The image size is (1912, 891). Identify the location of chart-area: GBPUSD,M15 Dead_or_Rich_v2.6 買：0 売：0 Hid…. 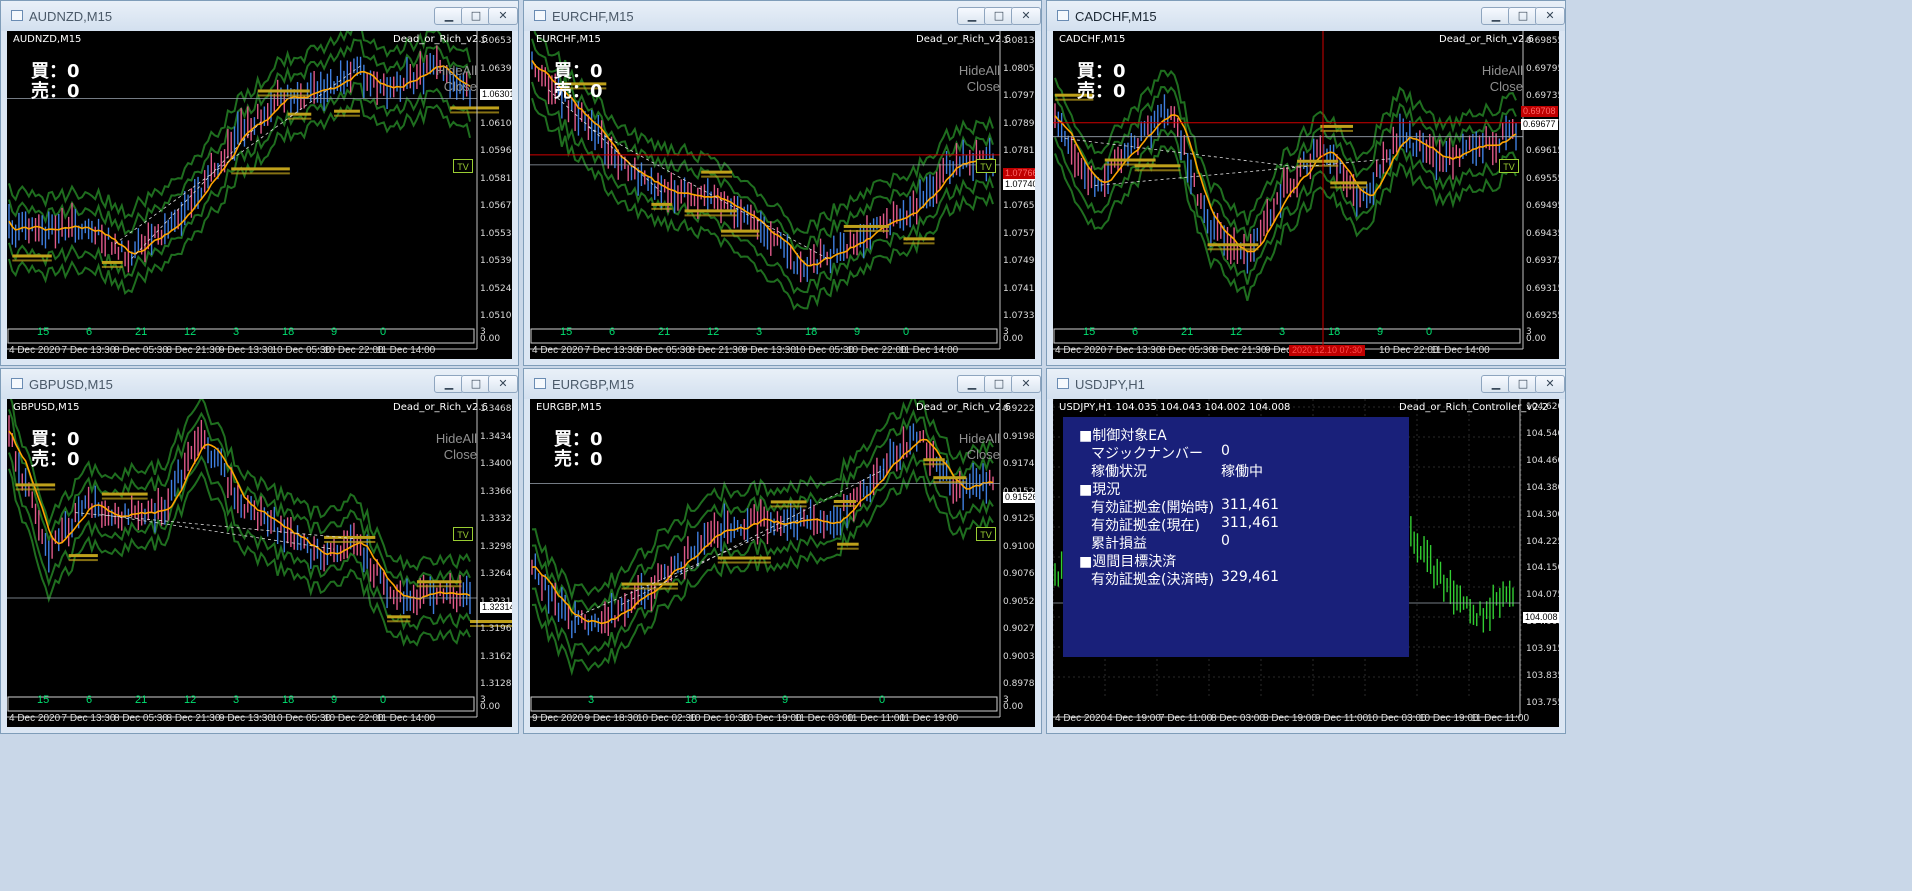
(259, 563).